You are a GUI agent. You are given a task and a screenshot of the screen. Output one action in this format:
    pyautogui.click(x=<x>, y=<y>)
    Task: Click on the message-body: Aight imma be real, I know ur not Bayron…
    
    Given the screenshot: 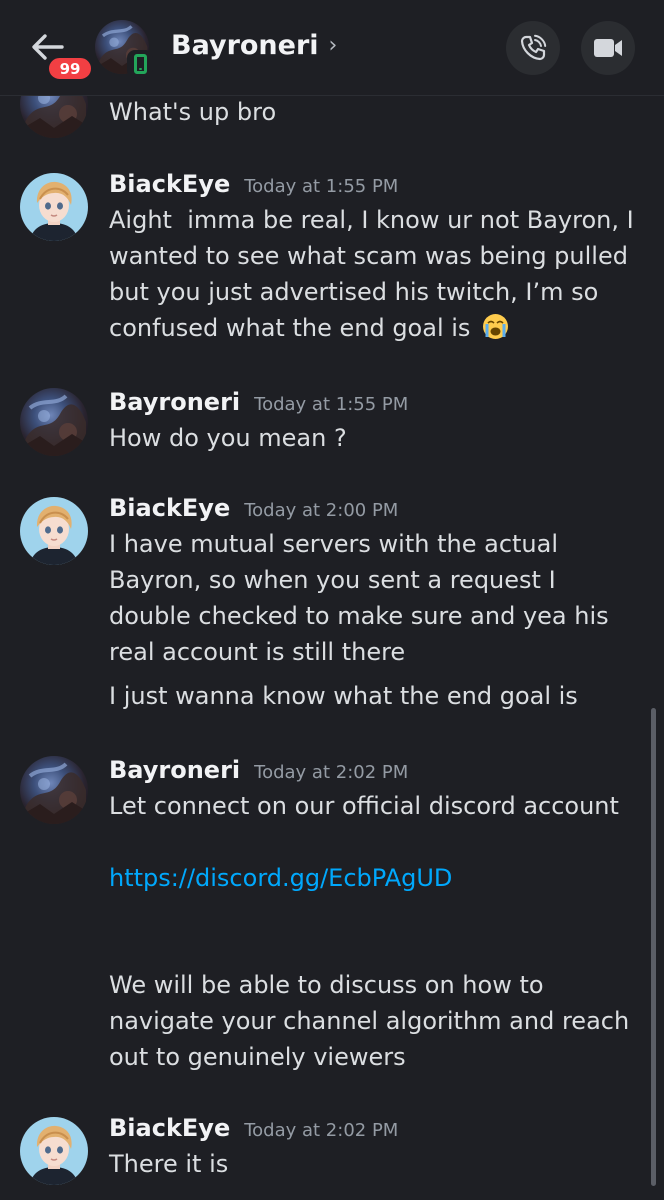 What is the action you would take?
    pyautogui.click(x=375, y=274)
    